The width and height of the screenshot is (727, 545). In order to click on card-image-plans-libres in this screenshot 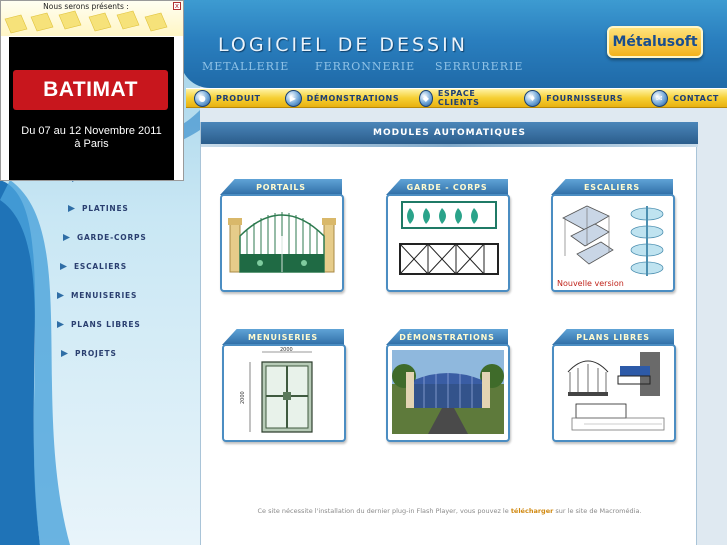, I will do `click(614, 393)`.